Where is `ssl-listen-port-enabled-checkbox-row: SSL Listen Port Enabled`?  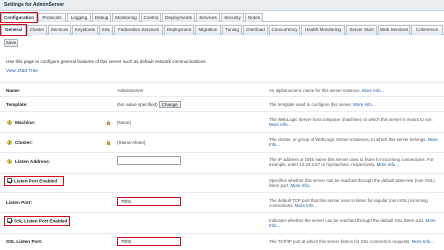 ssl-listen-port-enabled-checkbox-row: SSL Listen Port Enabled is located at coordinates (37, 221).